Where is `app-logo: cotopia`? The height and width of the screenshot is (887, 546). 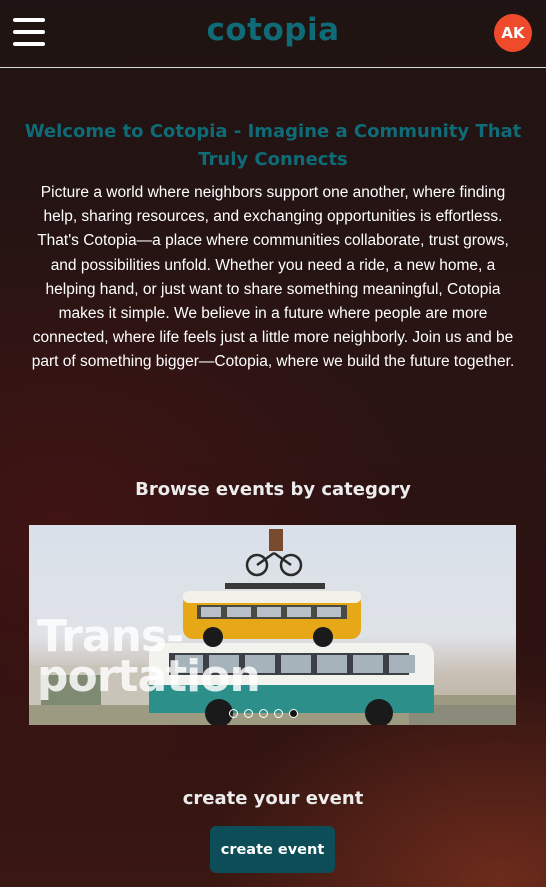
app-logo: cotopia is located at coordinates (273, 30).